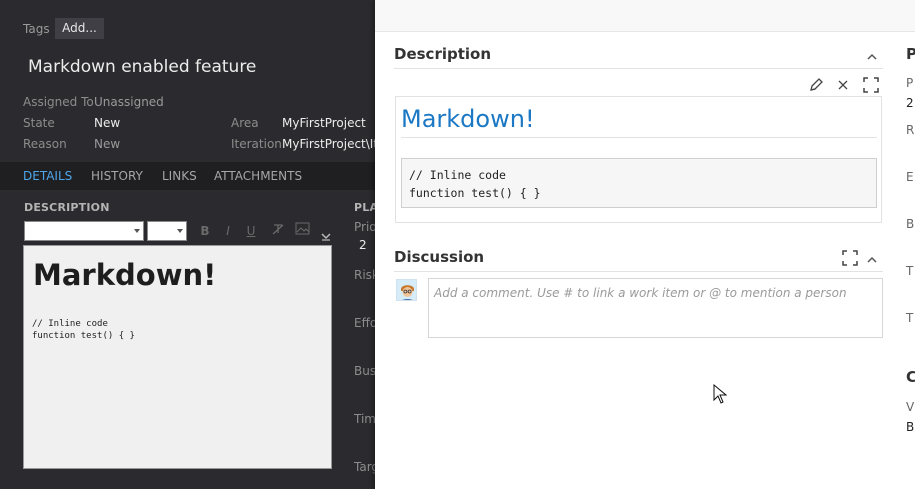 Image resolution: width=915 pixels, height=489 pixels. I want to click on priority-label: Prio, so click(365, 227).